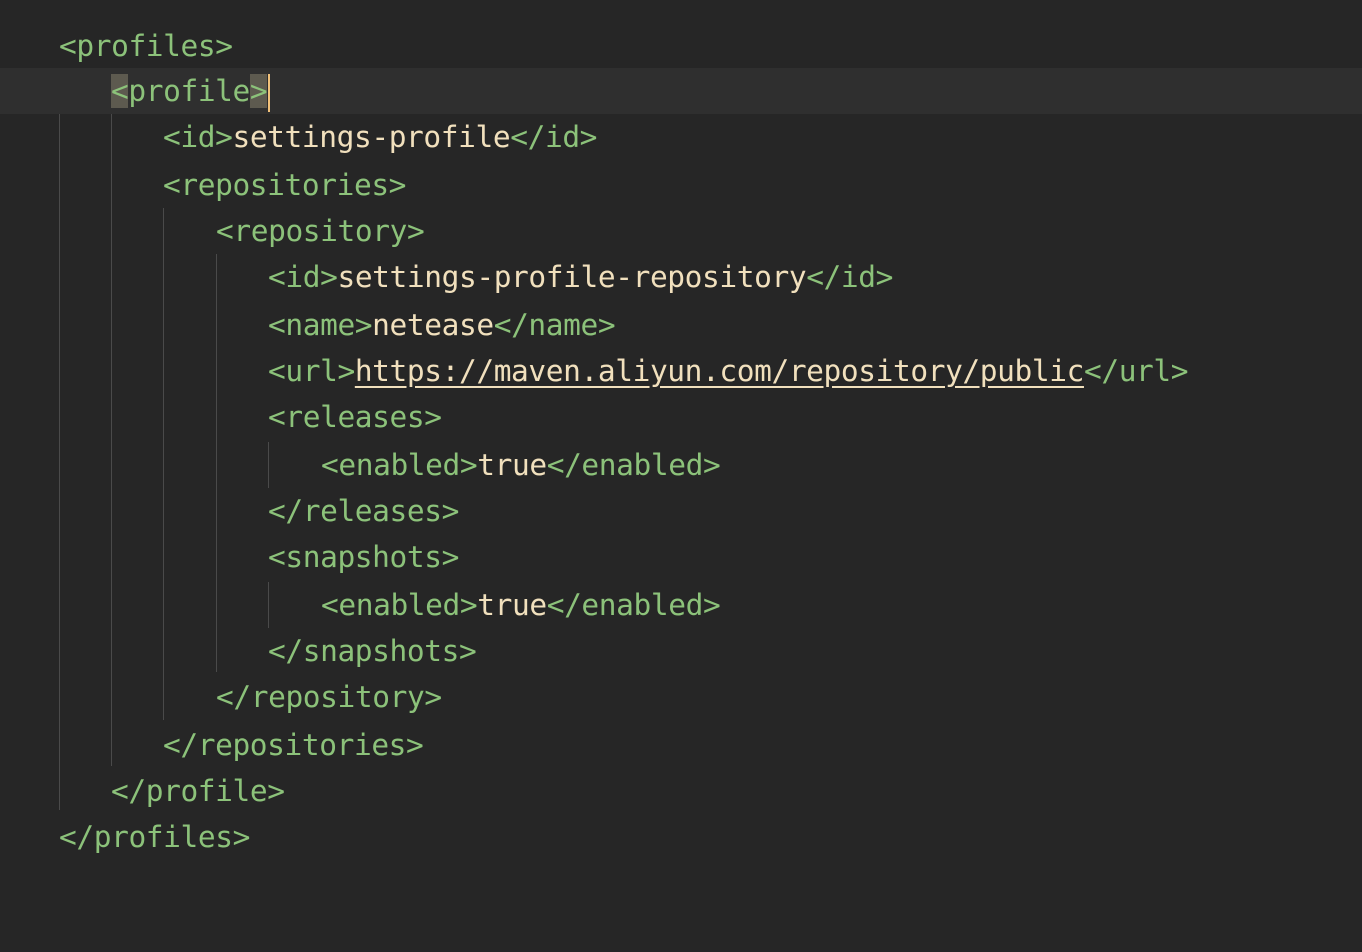 This screenshot has width=1362, height=952. What do you see at coordinates (681, 46) in the screenshot?
I see `code-line: <profiles>` at bounding box center [681, 46].